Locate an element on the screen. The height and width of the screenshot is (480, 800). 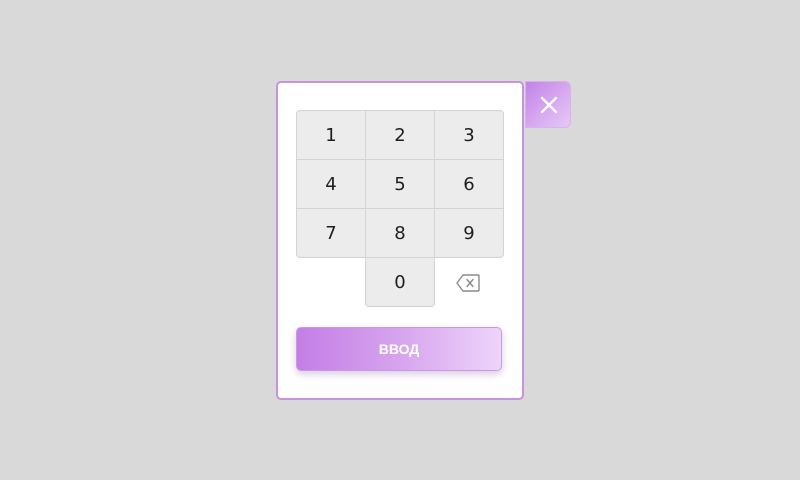
key-9: 9 is located at coordinates (469, 233).